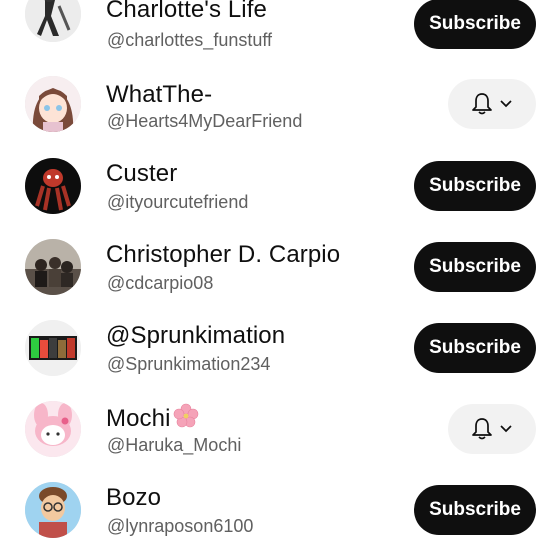  Describe the element at coordinates (53, 510) in the screenshot. I see `cartoon-boy-avatar-icon` at that location.